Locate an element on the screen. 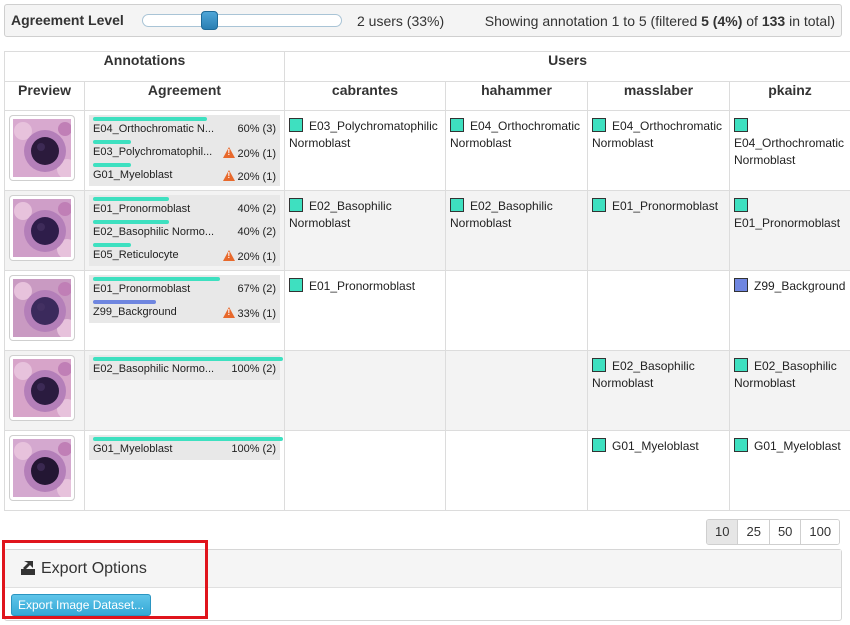 Image resolution: width=850 pixels, height=625 pixels. agreement-percent: 33% (1) is located at coordinates (249, 313).